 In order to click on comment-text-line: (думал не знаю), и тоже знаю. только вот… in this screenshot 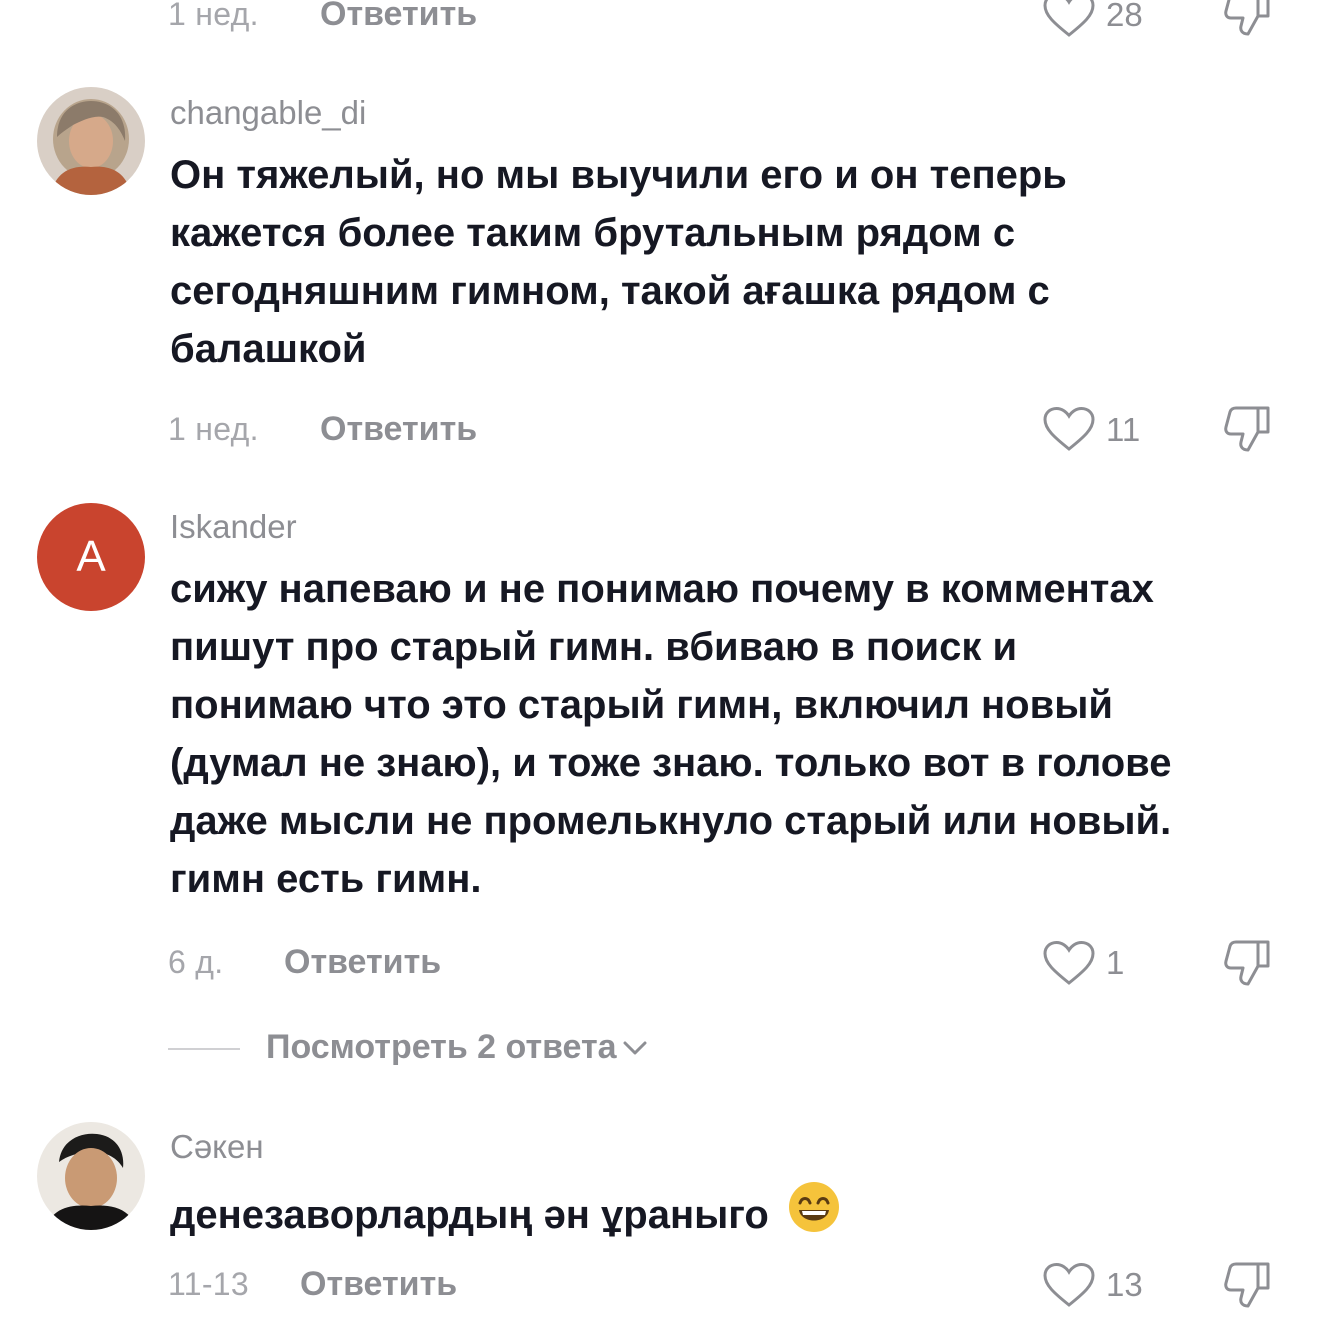, I will do `click(671, 763)`.